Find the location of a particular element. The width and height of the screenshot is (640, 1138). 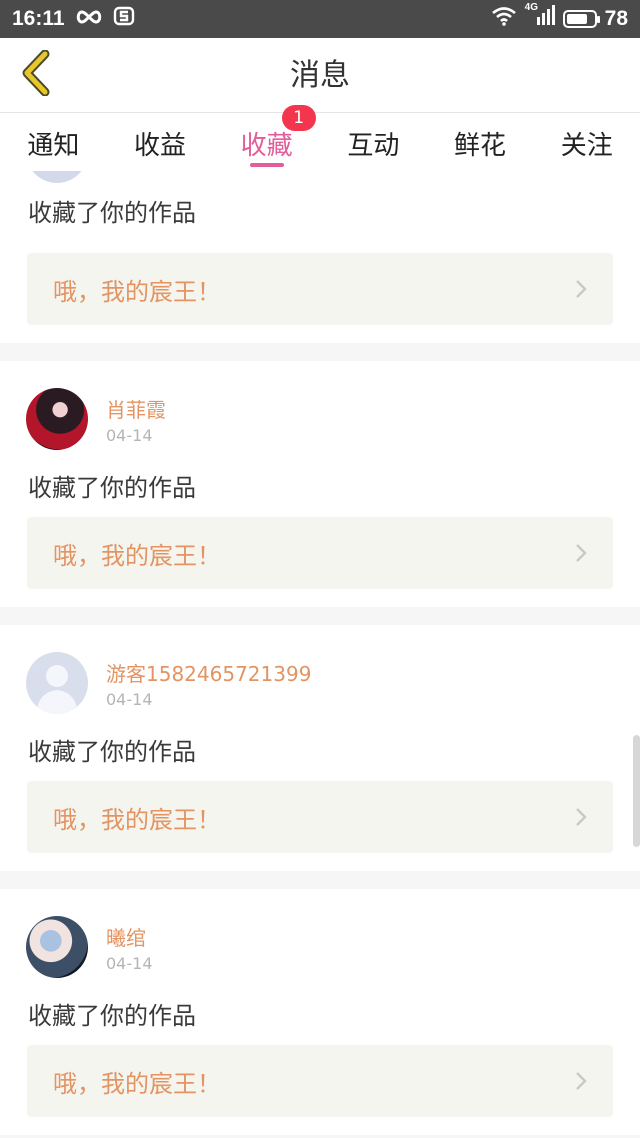

tab-label: 关注 is located at coordinates (586, 146).